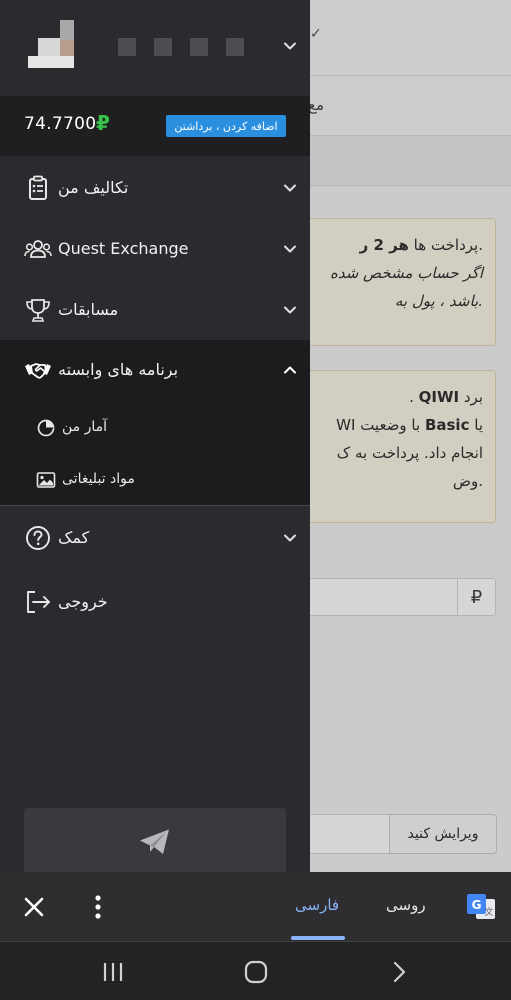 Image resolution: width=511 pixels, height=1000 pixels. Describe the element at coordinates (155, 602) in the screenshot. I see `menu-item-logout: خروجی` at that location.